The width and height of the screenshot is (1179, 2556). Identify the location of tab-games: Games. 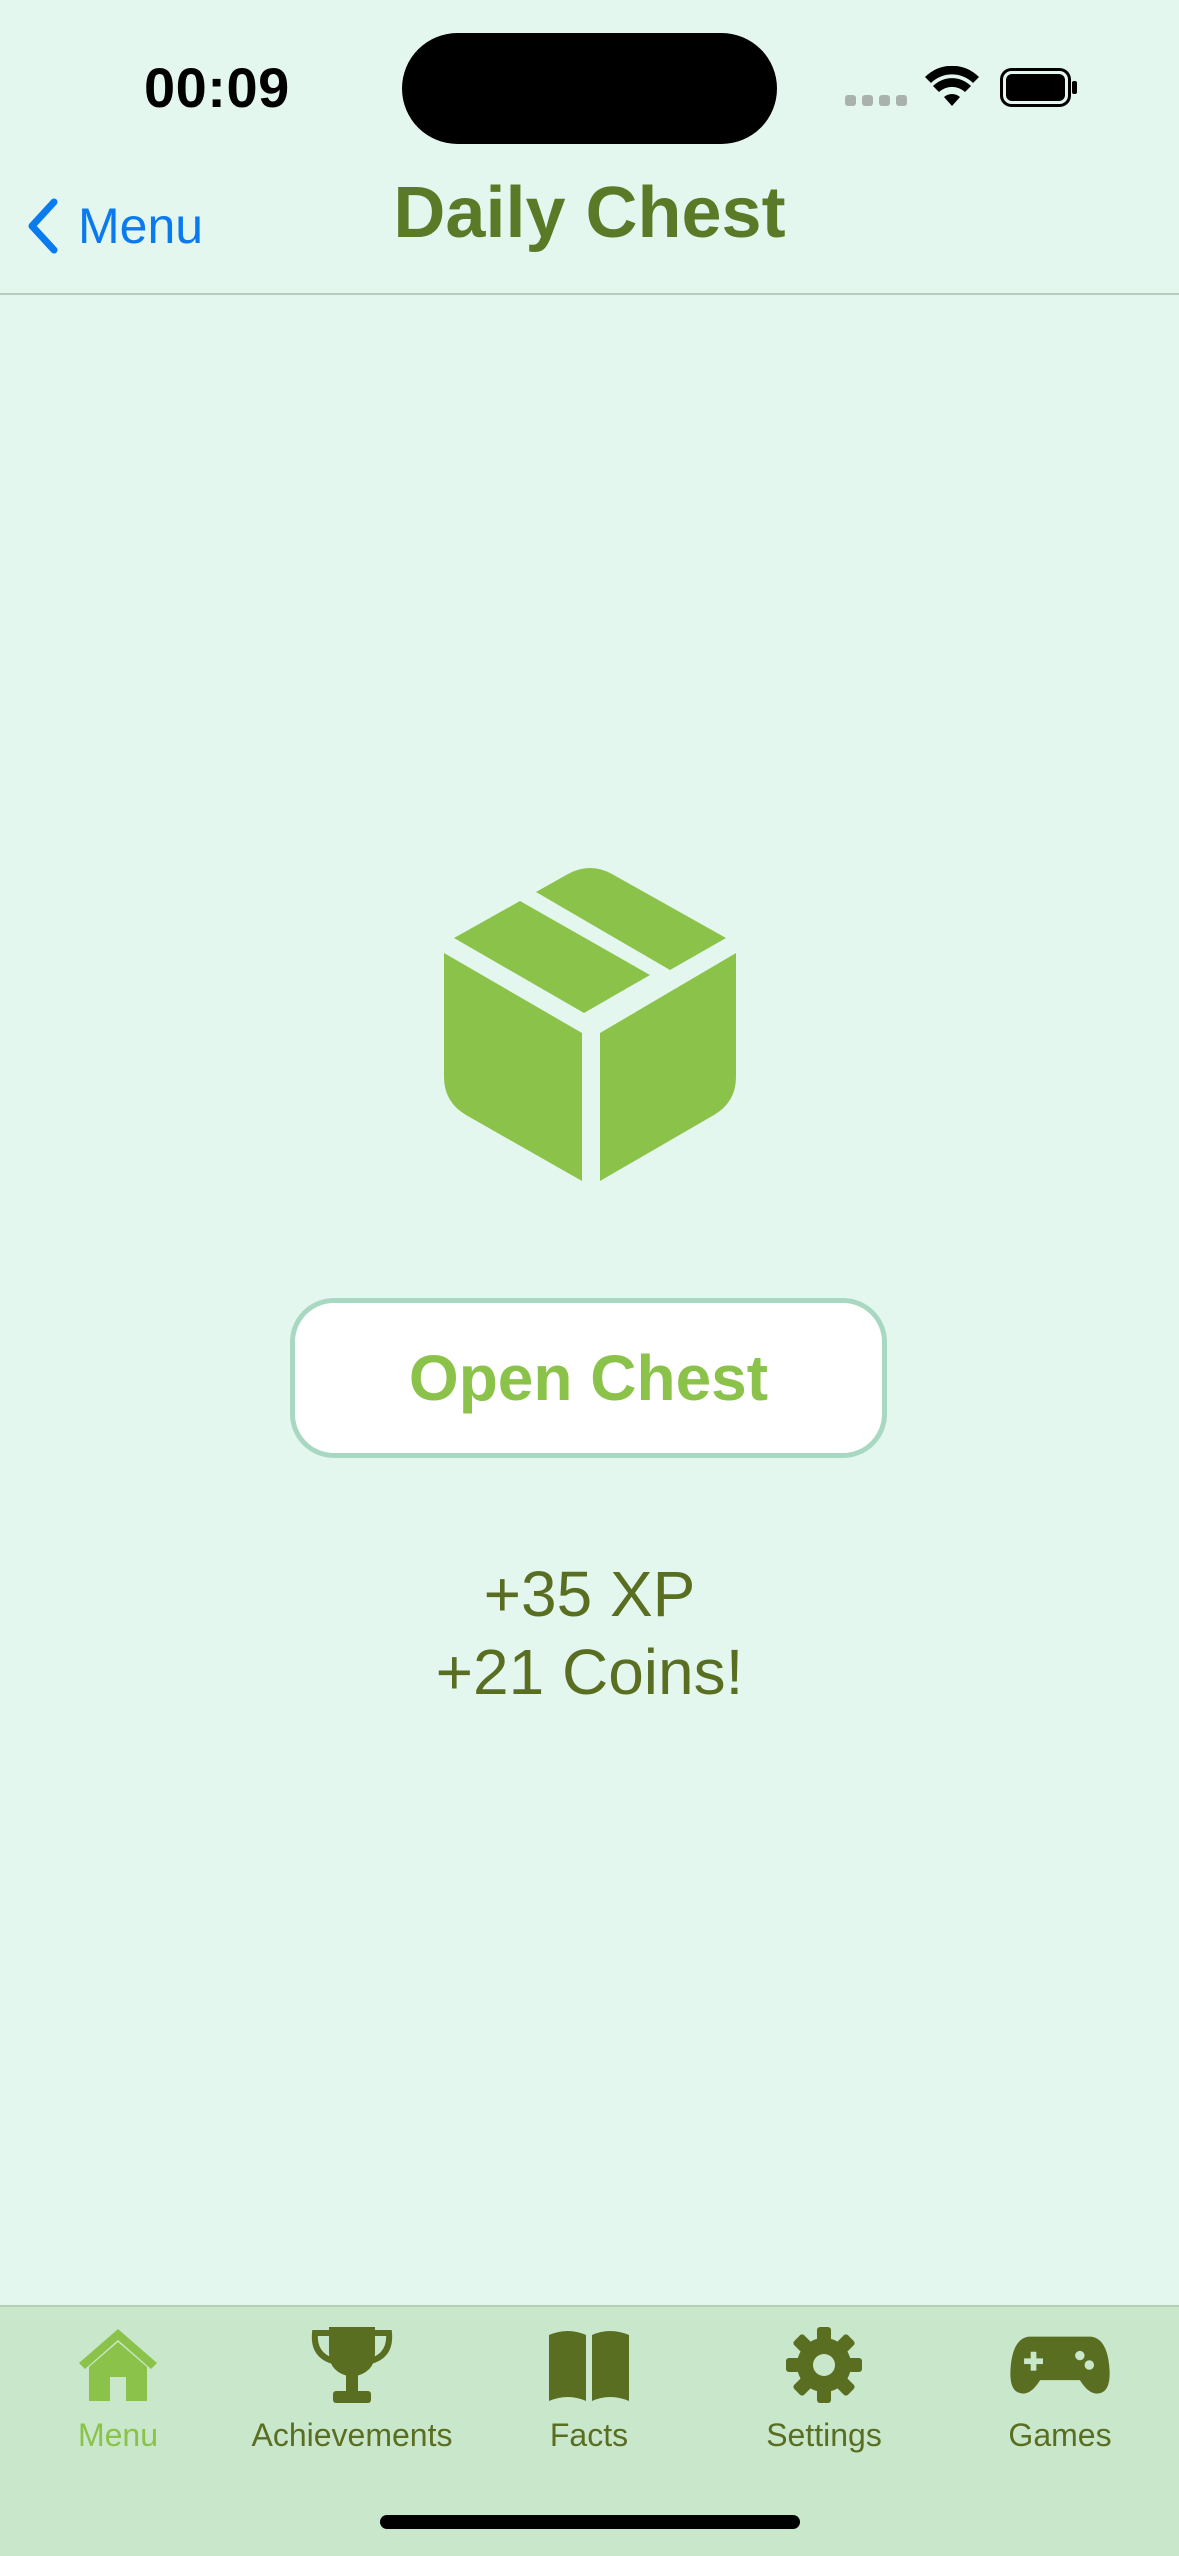
(1060, 2389).